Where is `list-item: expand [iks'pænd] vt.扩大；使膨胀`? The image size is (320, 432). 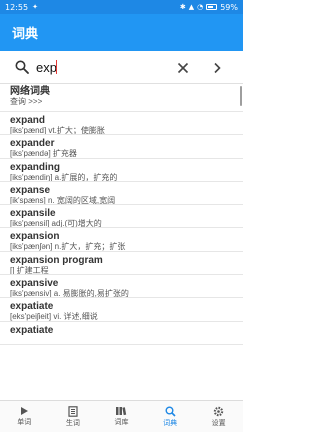 list-item: expand [iks'pænd] vt.扩大；使膨胀 is located at coordinates (121, 124).